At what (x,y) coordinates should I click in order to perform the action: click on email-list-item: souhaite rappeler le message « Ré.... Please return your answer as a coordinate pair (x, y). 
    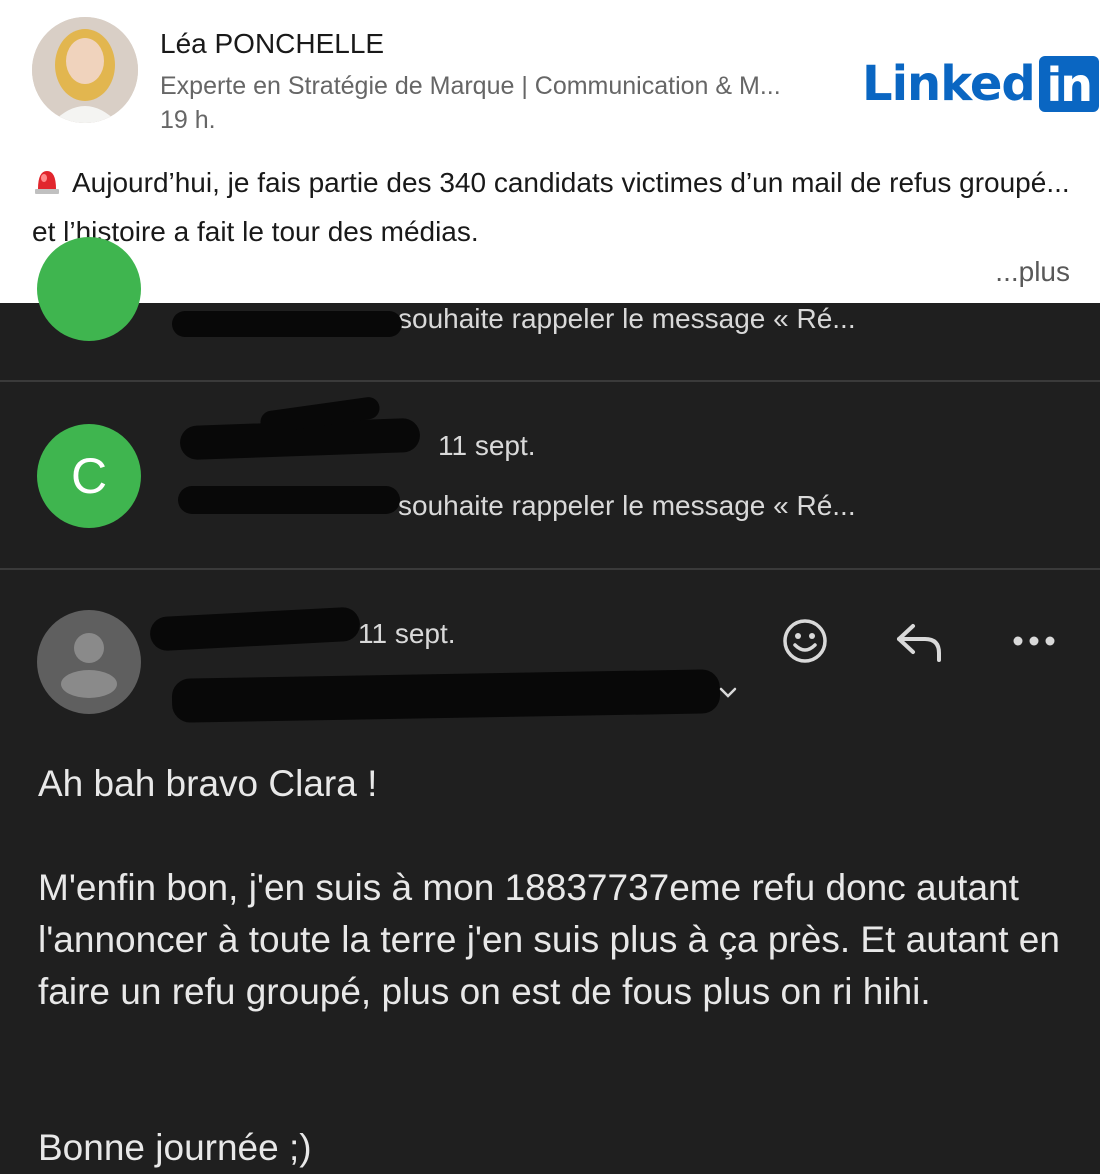
    Looking at the image, I should click on (550, 309).